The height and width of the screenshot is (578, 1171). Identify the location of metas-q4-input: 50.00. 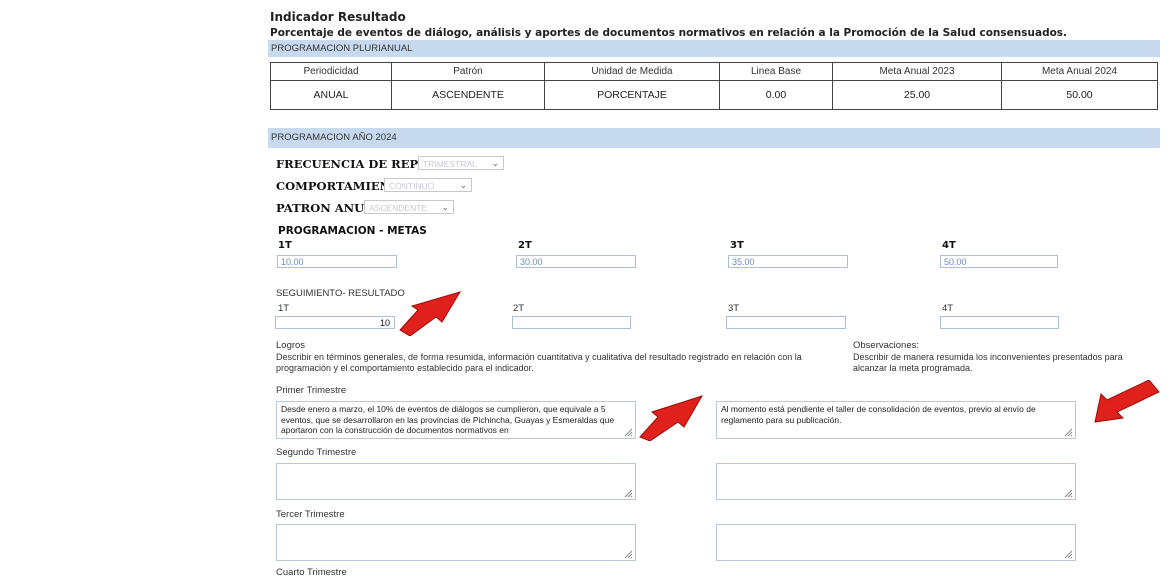
(999, 261).